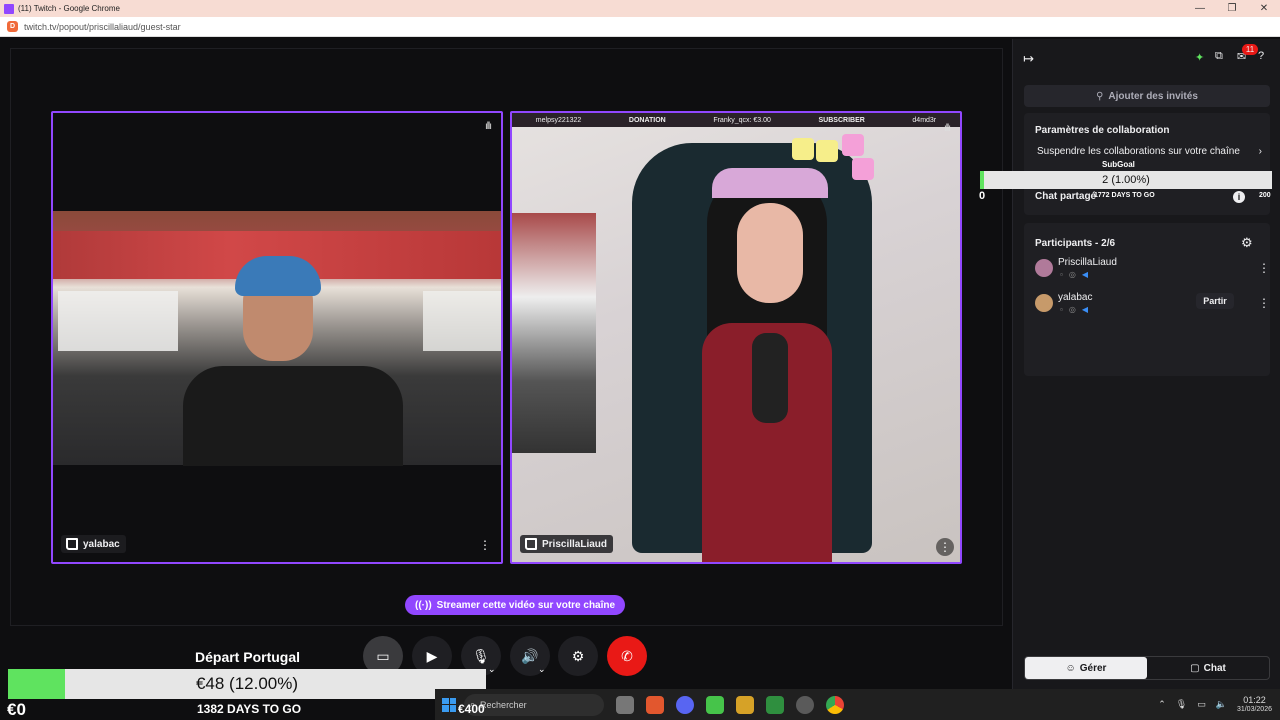 The width and height of the screenshot is (1280, 720). Describe the element at coordinates (534, 704) in the screenshot. I see `taskbar-search: ⌕ Rechercher` at that location.